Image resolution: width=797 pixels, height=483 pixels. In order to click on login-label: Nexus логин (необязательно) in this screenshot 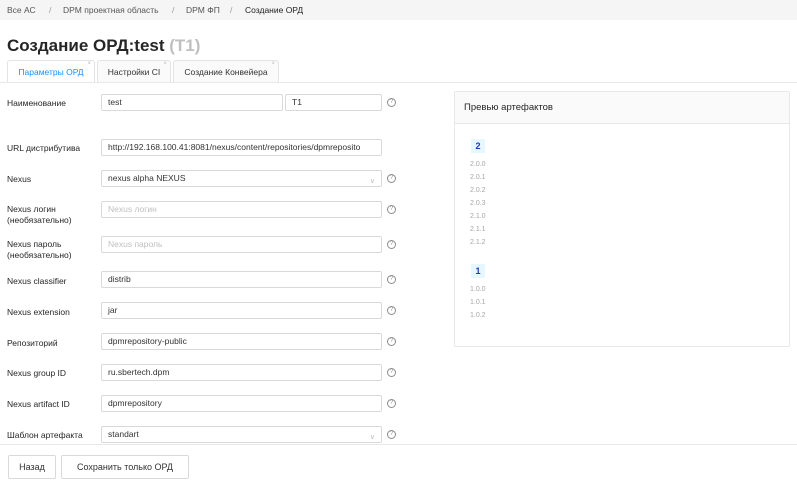, I will do `click(39, 215)`.